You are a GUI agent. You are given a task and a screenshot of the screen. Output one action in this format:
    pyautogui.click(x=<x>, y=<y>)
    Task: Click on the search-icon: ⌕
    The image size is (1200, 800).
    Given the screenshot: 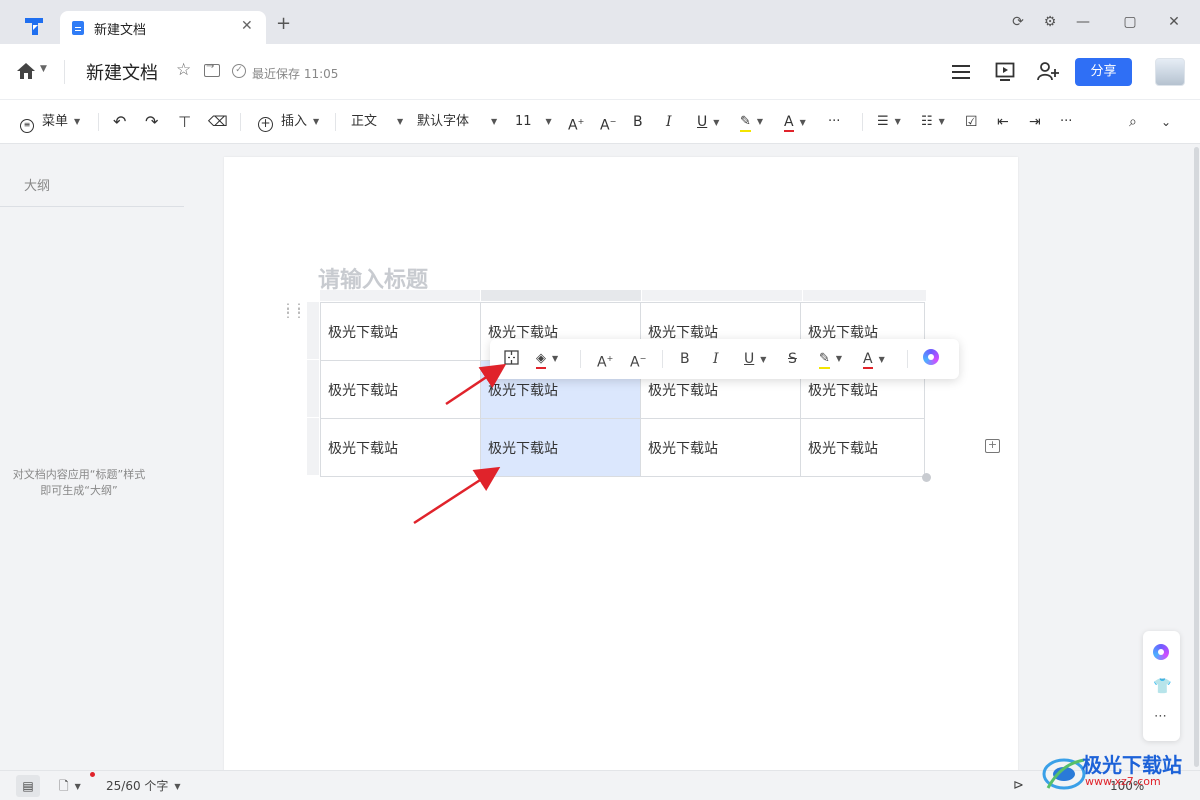 What is the action you would take?
    pyautogui.click(x=1133, y=122)
    